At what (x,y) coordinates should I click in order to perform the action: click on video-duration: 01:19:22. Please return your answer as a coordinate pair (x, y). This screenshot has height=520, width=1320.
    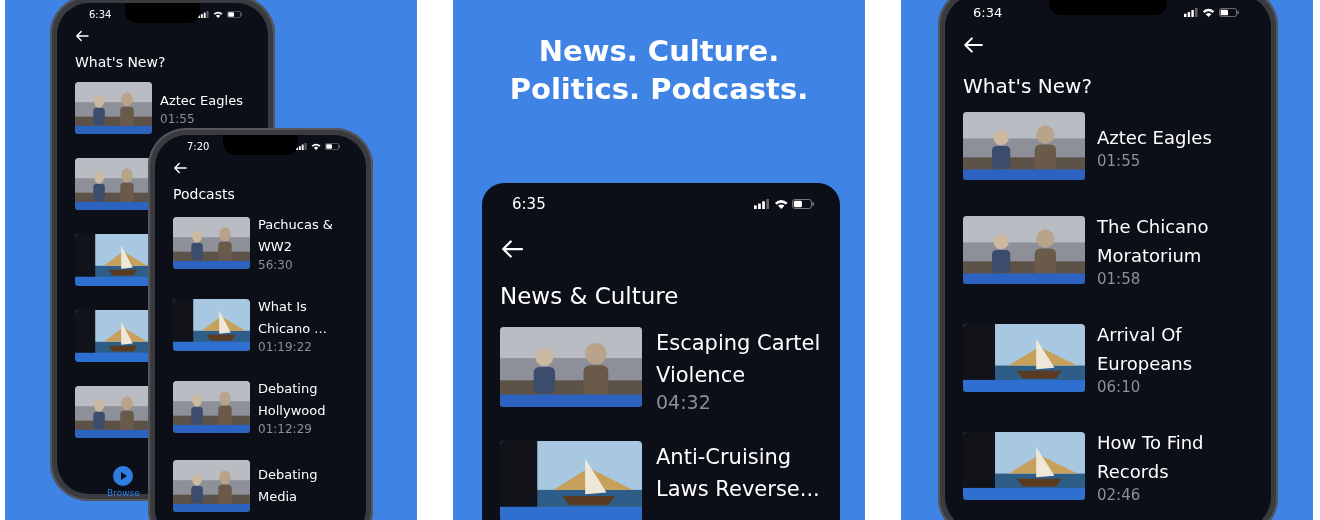
    Looking at the image, I should click on (285, 347).